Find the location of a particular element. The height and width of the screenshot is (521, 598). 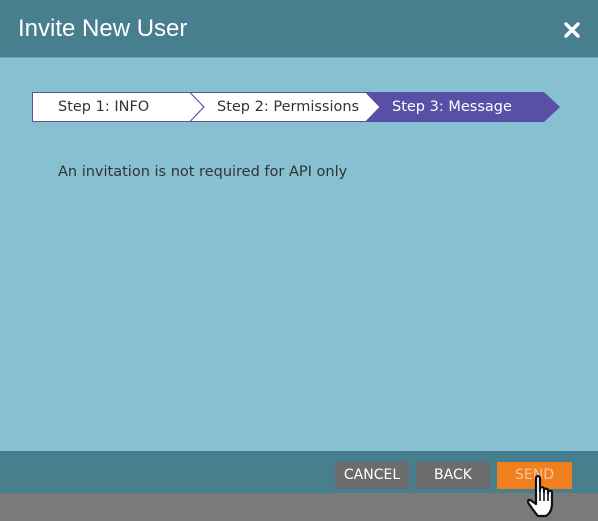

wizard-step-message: Step 3: Message is located at coordinates (452, 107).